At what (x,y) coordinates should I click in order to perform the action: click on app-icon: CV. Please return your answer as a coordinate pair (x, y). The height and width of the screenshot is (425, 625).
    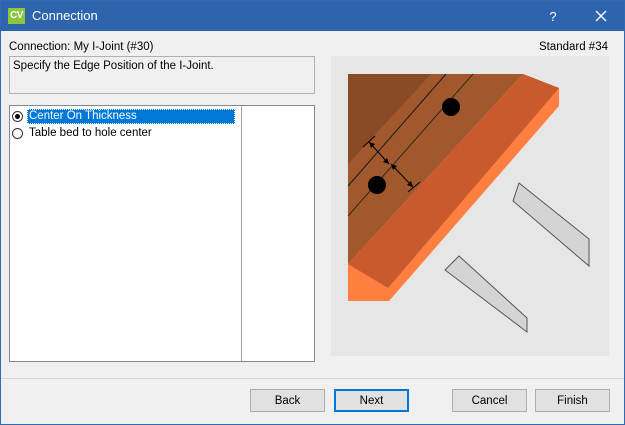
    Looking at the image, I should click on (16, 16).